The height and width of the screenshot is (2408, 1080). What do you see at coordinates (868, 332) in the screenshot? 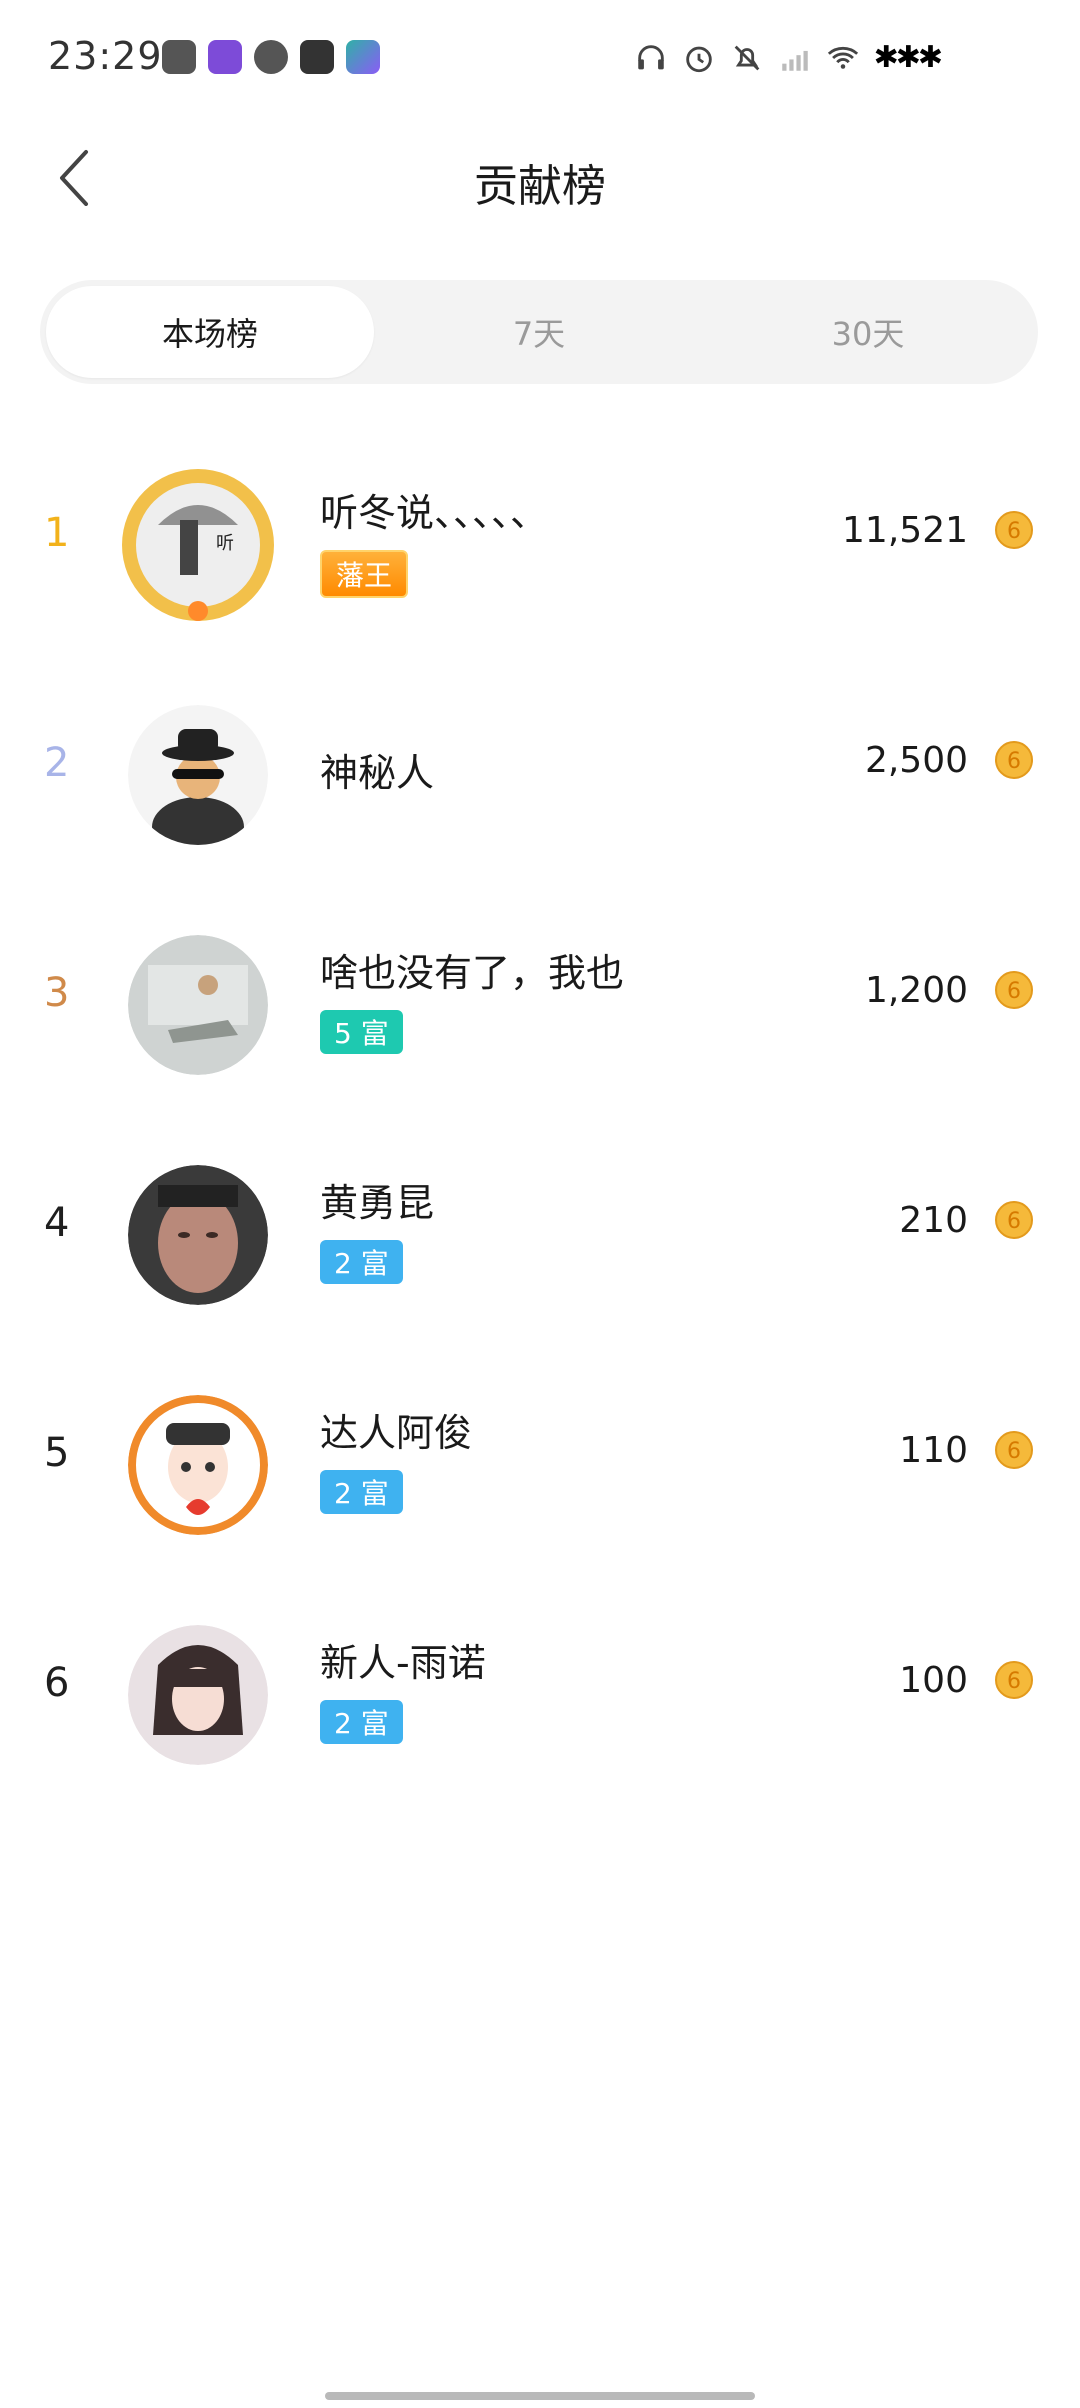
I see `tab-30-days: 30天` at bounding box center [868, 332].